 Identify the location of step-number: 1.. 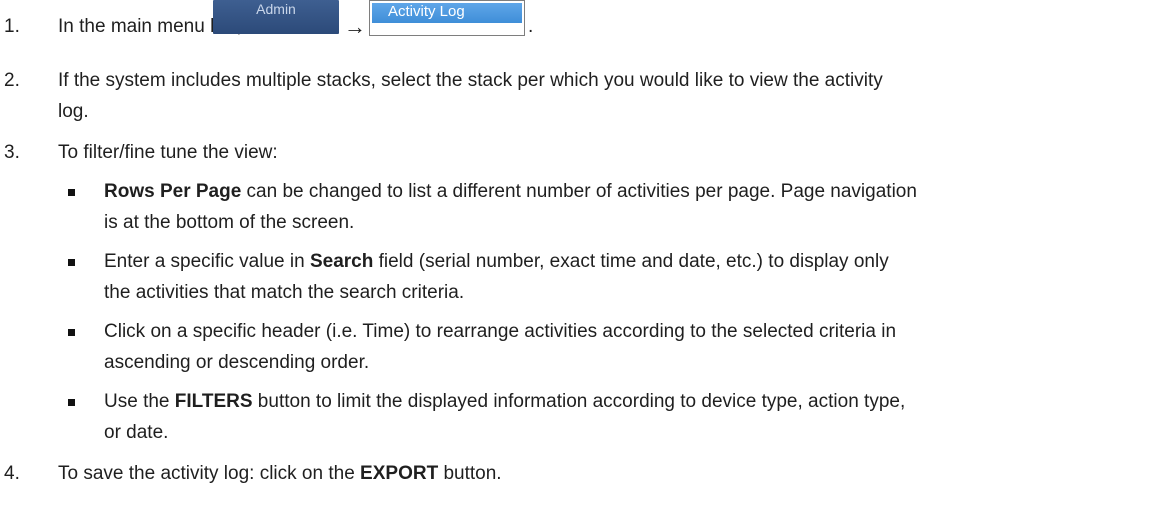
(12, 26).